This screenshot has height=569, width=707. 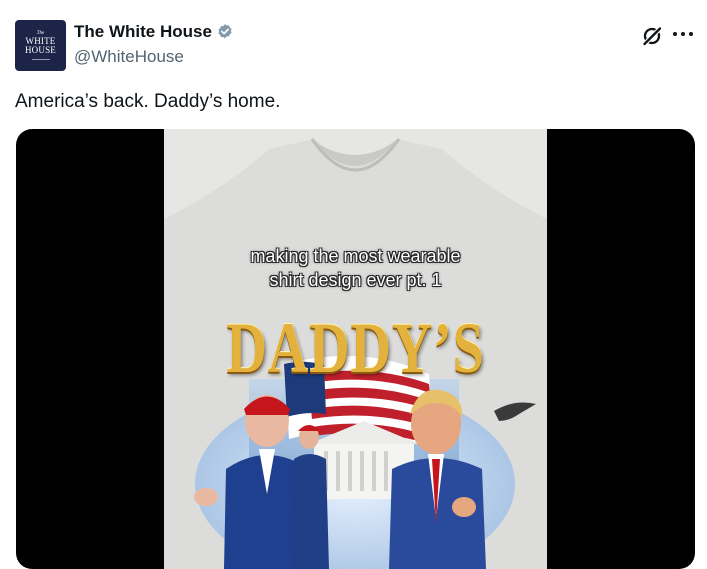 I want to click on avatar-rule, so click(x=40, y=59).